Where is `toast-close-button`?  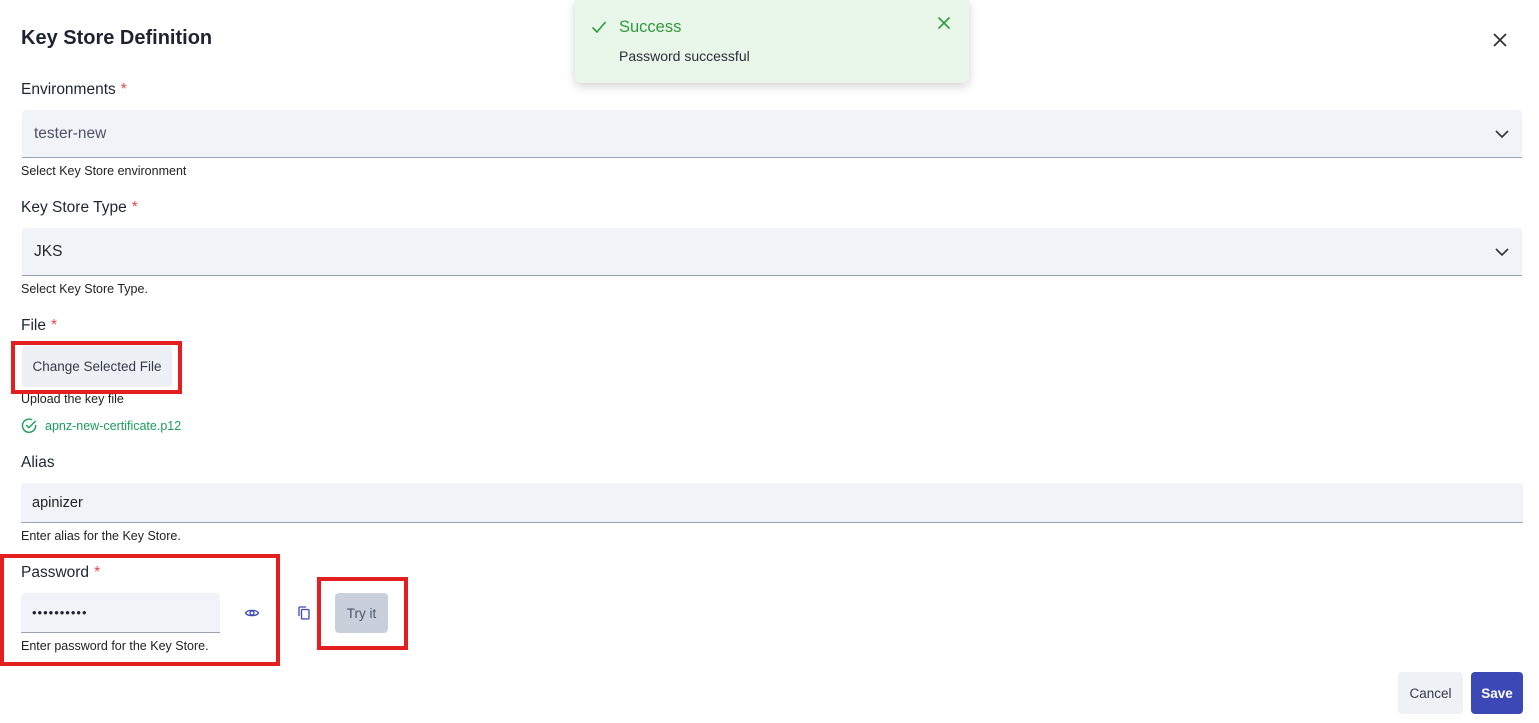
toast-close-button is located at coordinates (944, 23).